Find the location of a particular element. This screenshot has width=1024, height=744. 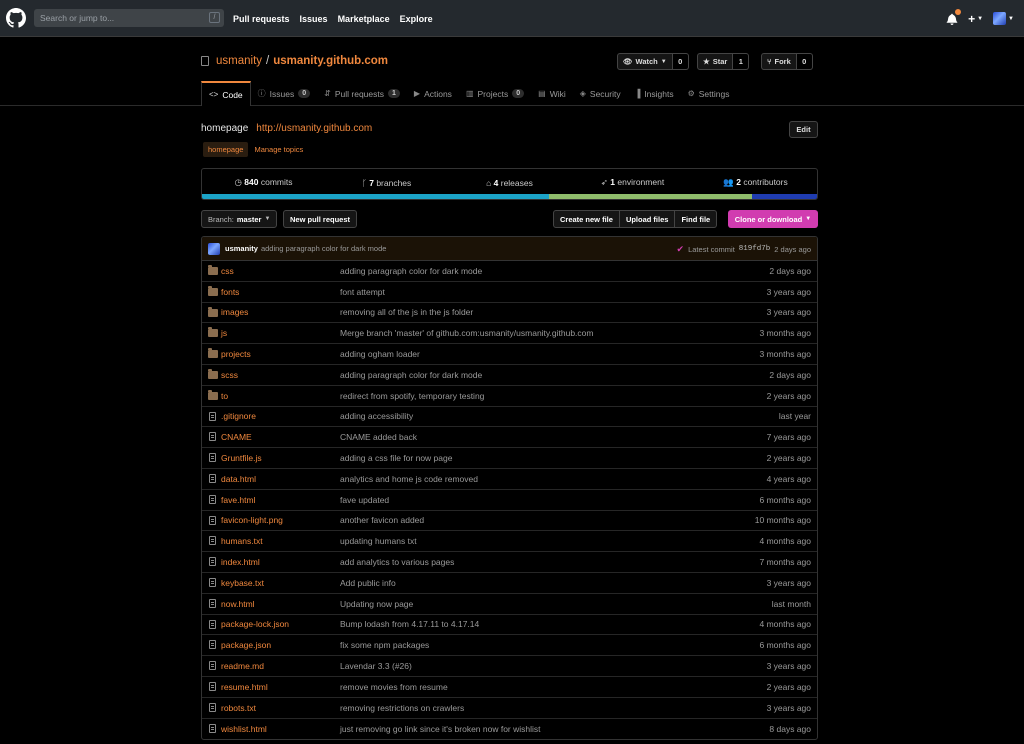

repo-owner-link: usmanity is located at coordinates (239, 61).